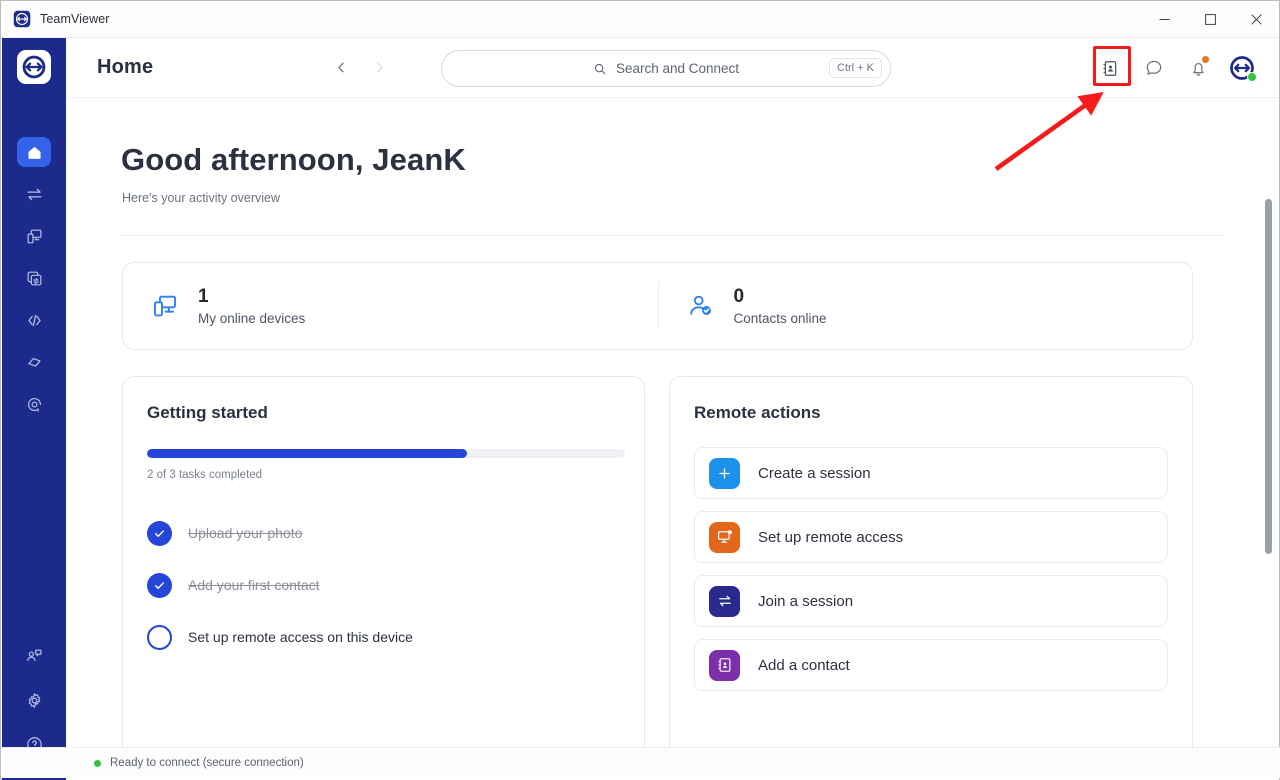 The image size is (1280, 780). I want to click on monitor-access-icon, so click(724, 537).